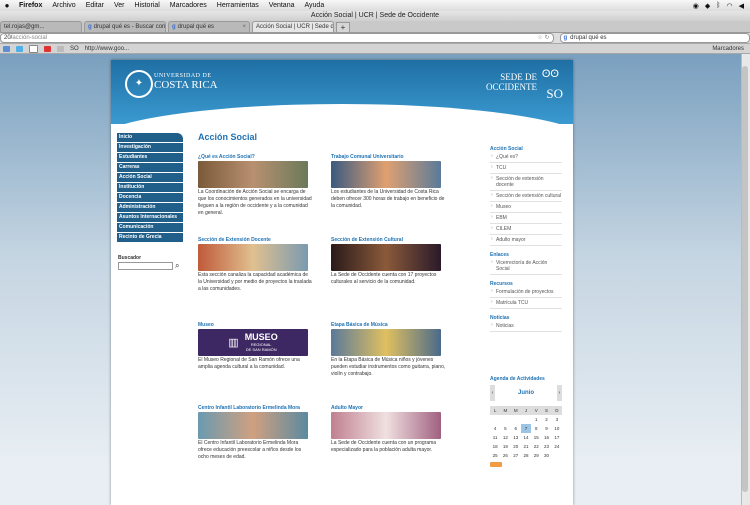  Describe the element at coordinates (526, 437) in the screenshot. I see `calendar-day: 14` at that location.